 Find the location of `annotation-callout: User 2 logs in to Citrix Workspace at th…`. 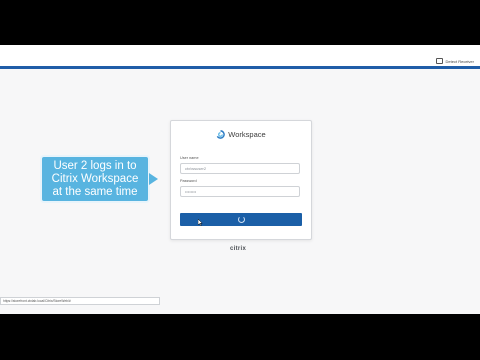

annotation-callout: User 2 logs in to Citrix Workspace at th… is located at coordinates (95, 179).